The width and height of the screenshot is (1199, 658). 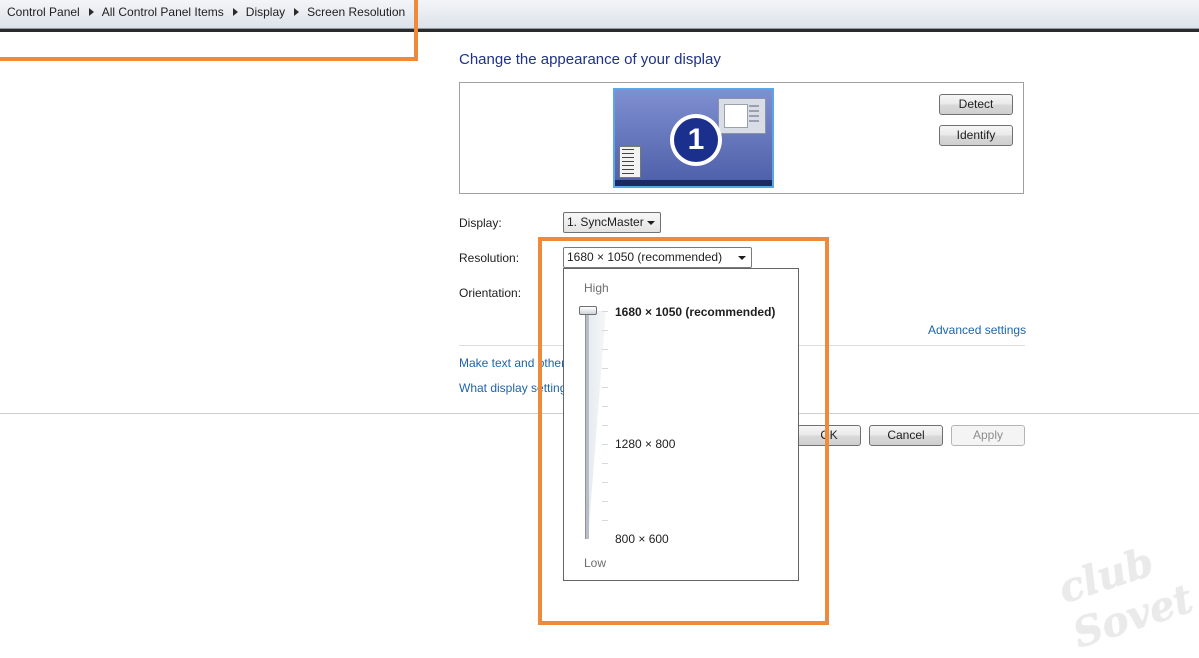 What do you see at coordinates (590, 59) in the screenshot?
I see `page-title: Change the appearance of your display` at bounding box center [590, 59].